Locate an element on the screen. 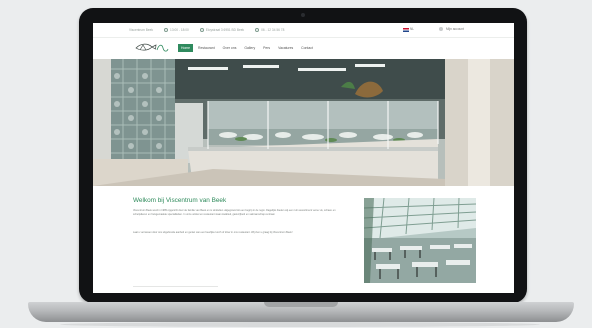 This screenshot has height=328, width=592. user-icon is located at coordinates (441, 29).